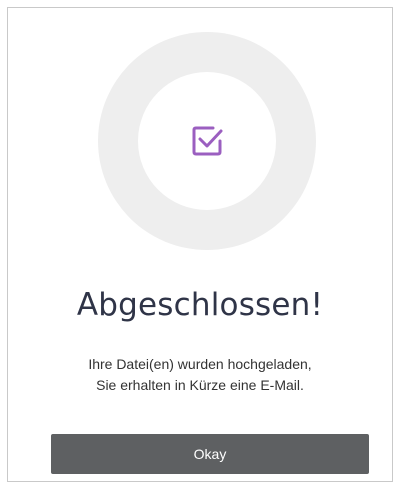 The width and height of the screenshot is (404, 491). Describe the element at coordinates (210, 454) in the screenshot. I see `okay-button: Okay` at that location.